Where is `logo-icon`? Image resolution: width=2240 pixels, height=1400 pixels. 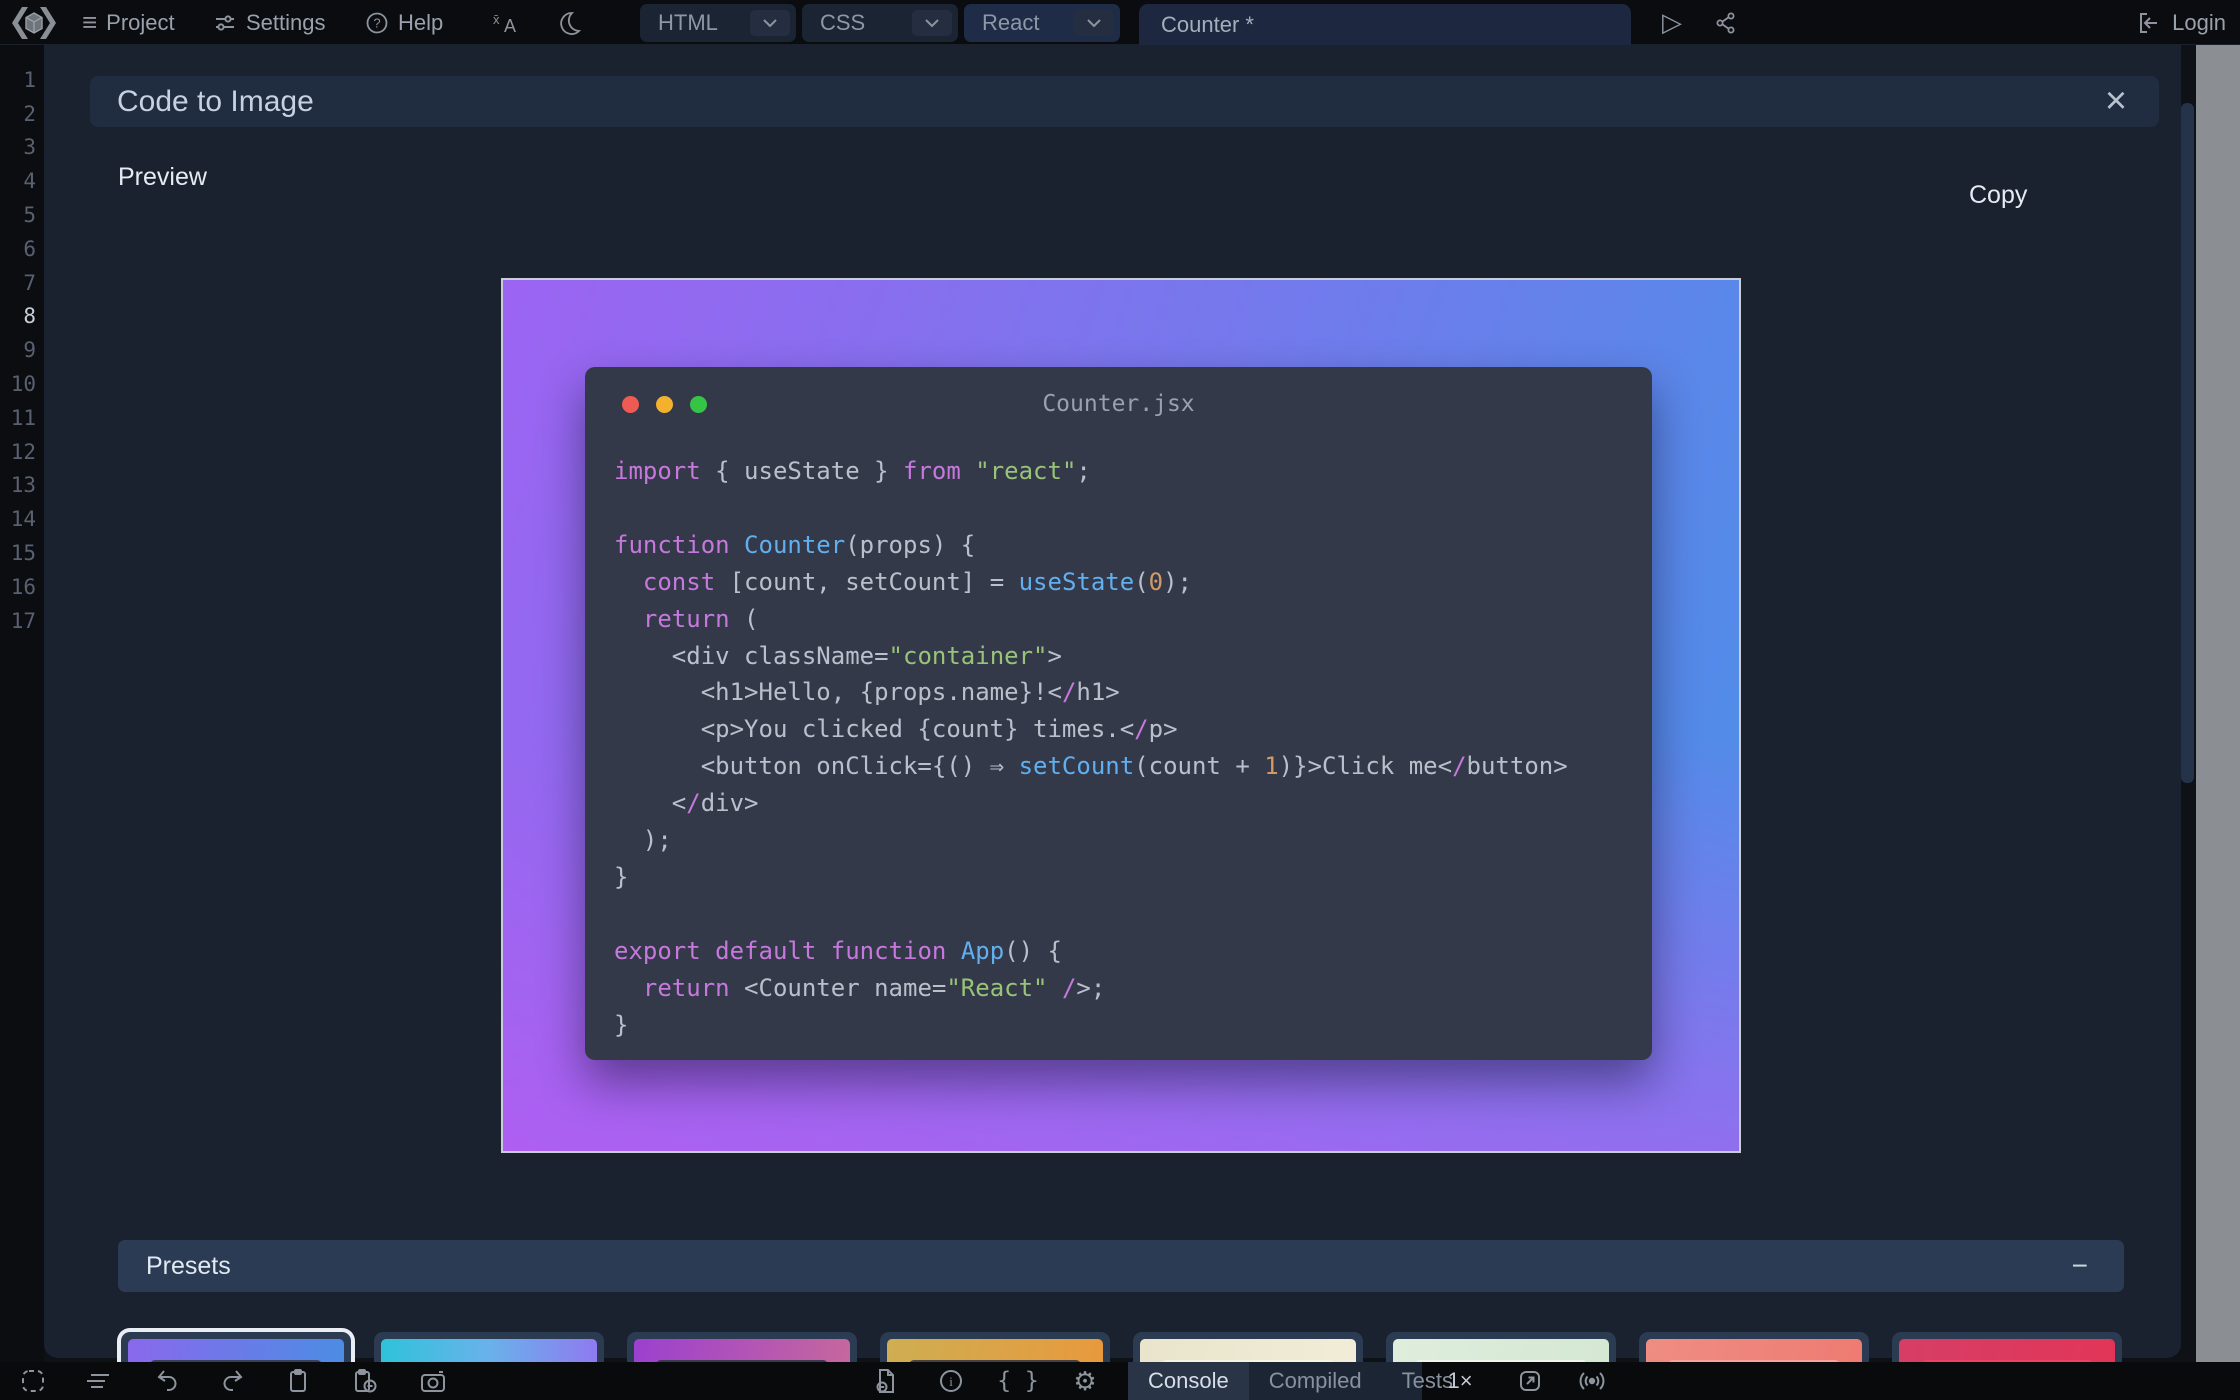 logo-icon is located at coordinates (34, 22).